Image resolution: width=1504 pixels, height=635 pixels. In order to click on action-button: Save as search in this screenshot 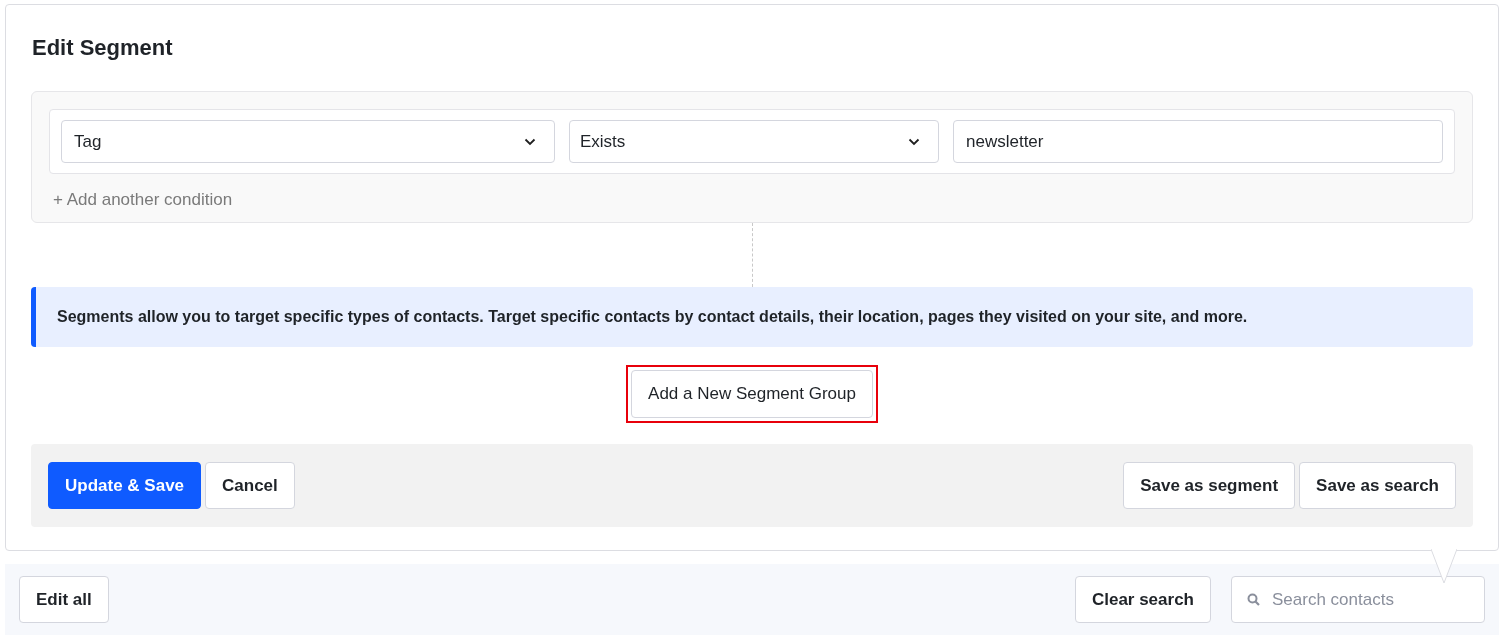, I will do `click(1377, 485)`.